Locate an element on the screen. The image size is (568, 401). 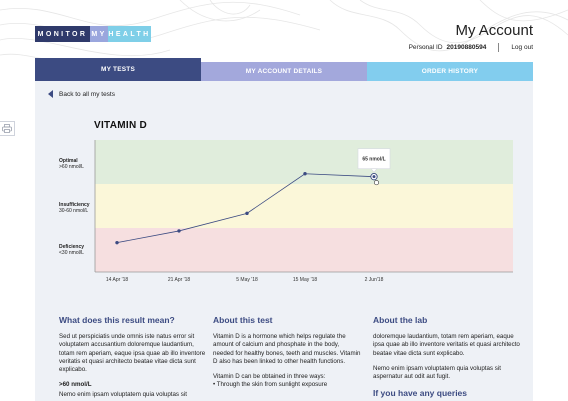
zone-insufficiency-band is located at coordinates (304, 206).